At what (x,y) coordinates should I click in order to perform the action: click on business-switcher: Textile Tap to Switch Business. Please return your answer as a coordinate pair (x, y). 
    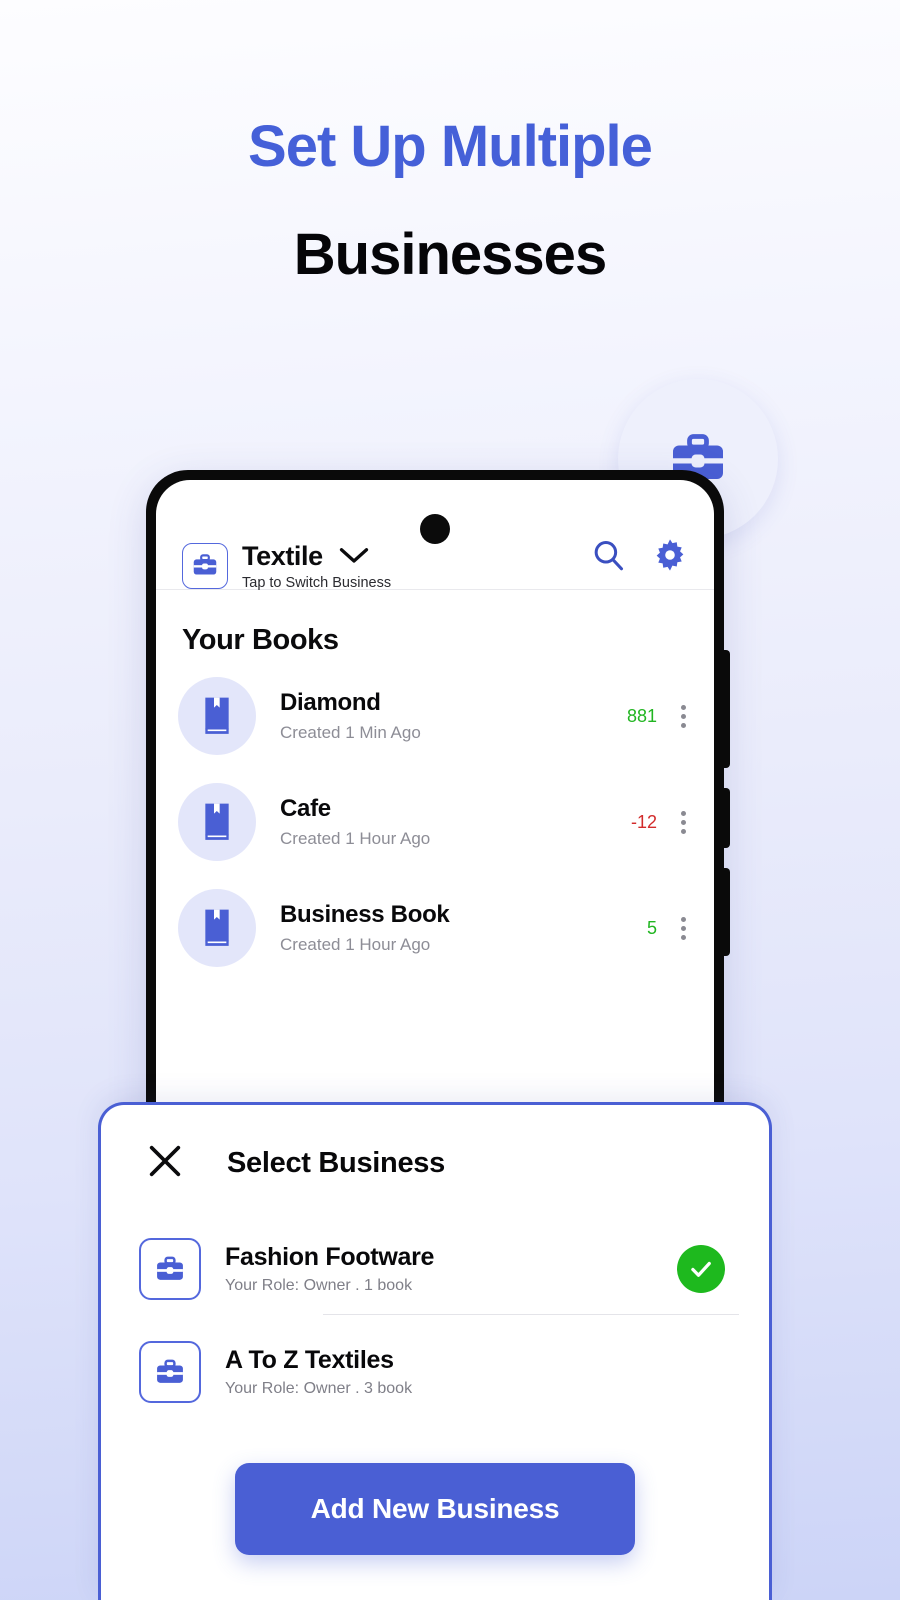
    Looking at the image, I should click on (416, 566).